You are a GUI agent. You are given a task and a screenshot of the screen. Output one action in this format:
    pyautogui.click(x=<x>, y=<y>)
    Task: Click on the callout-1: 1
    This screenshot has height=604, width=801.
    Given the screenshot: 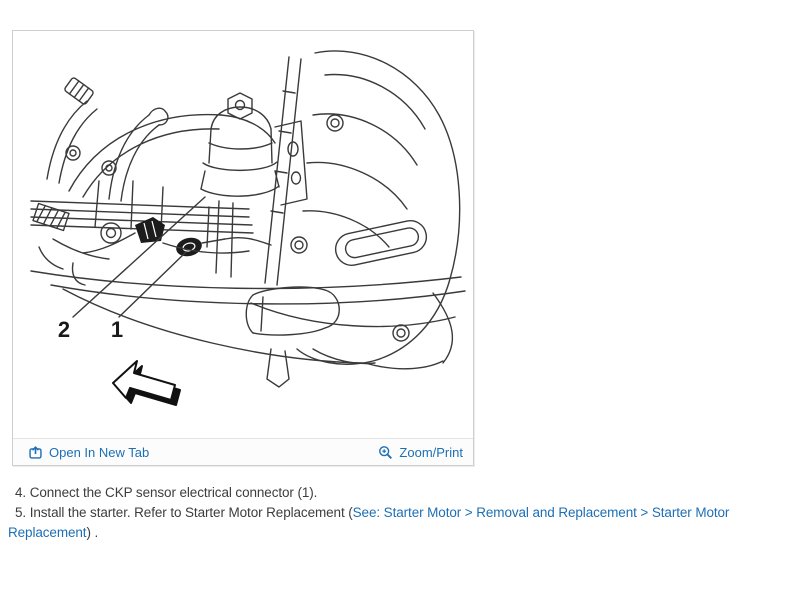 What is the action you would take?
    pyautogui.click(x=149, y=296)
    